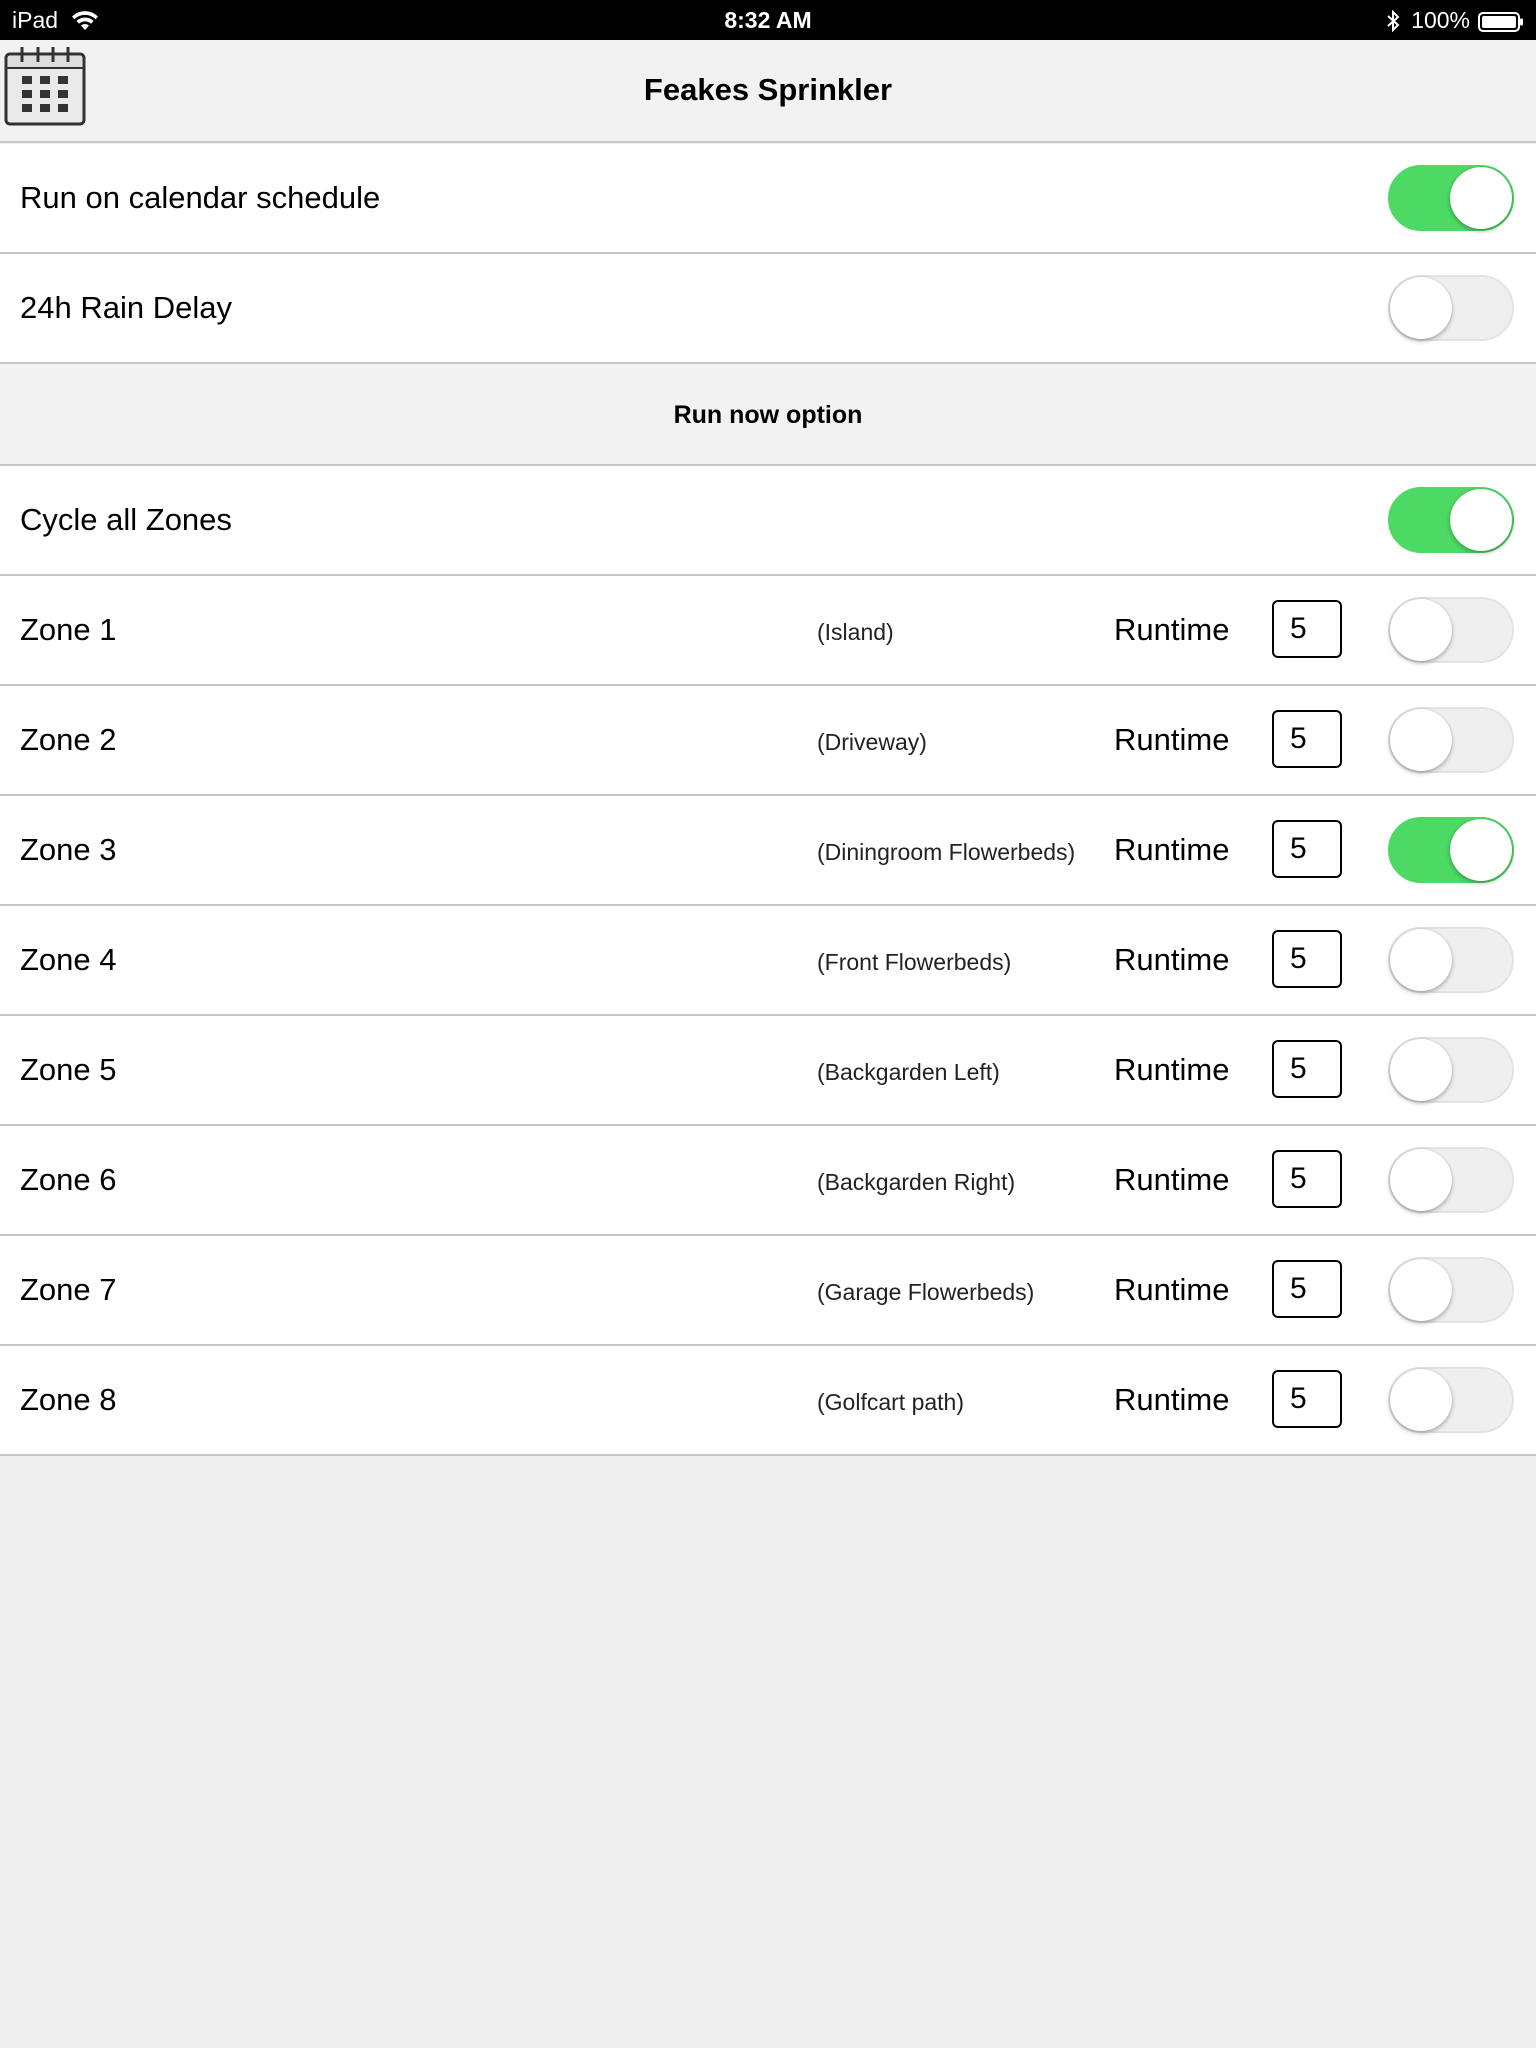  Describe the element at coordinates (45, 88) in the screenshot. I see `calendar-icon` at that location.